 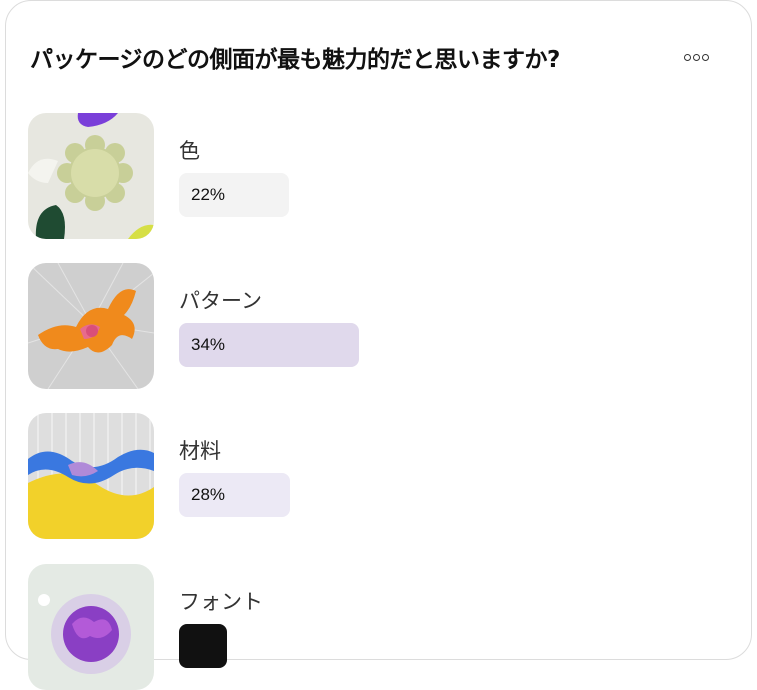 I want to click on option-thumbnail-font, so click(x=91, y=627).